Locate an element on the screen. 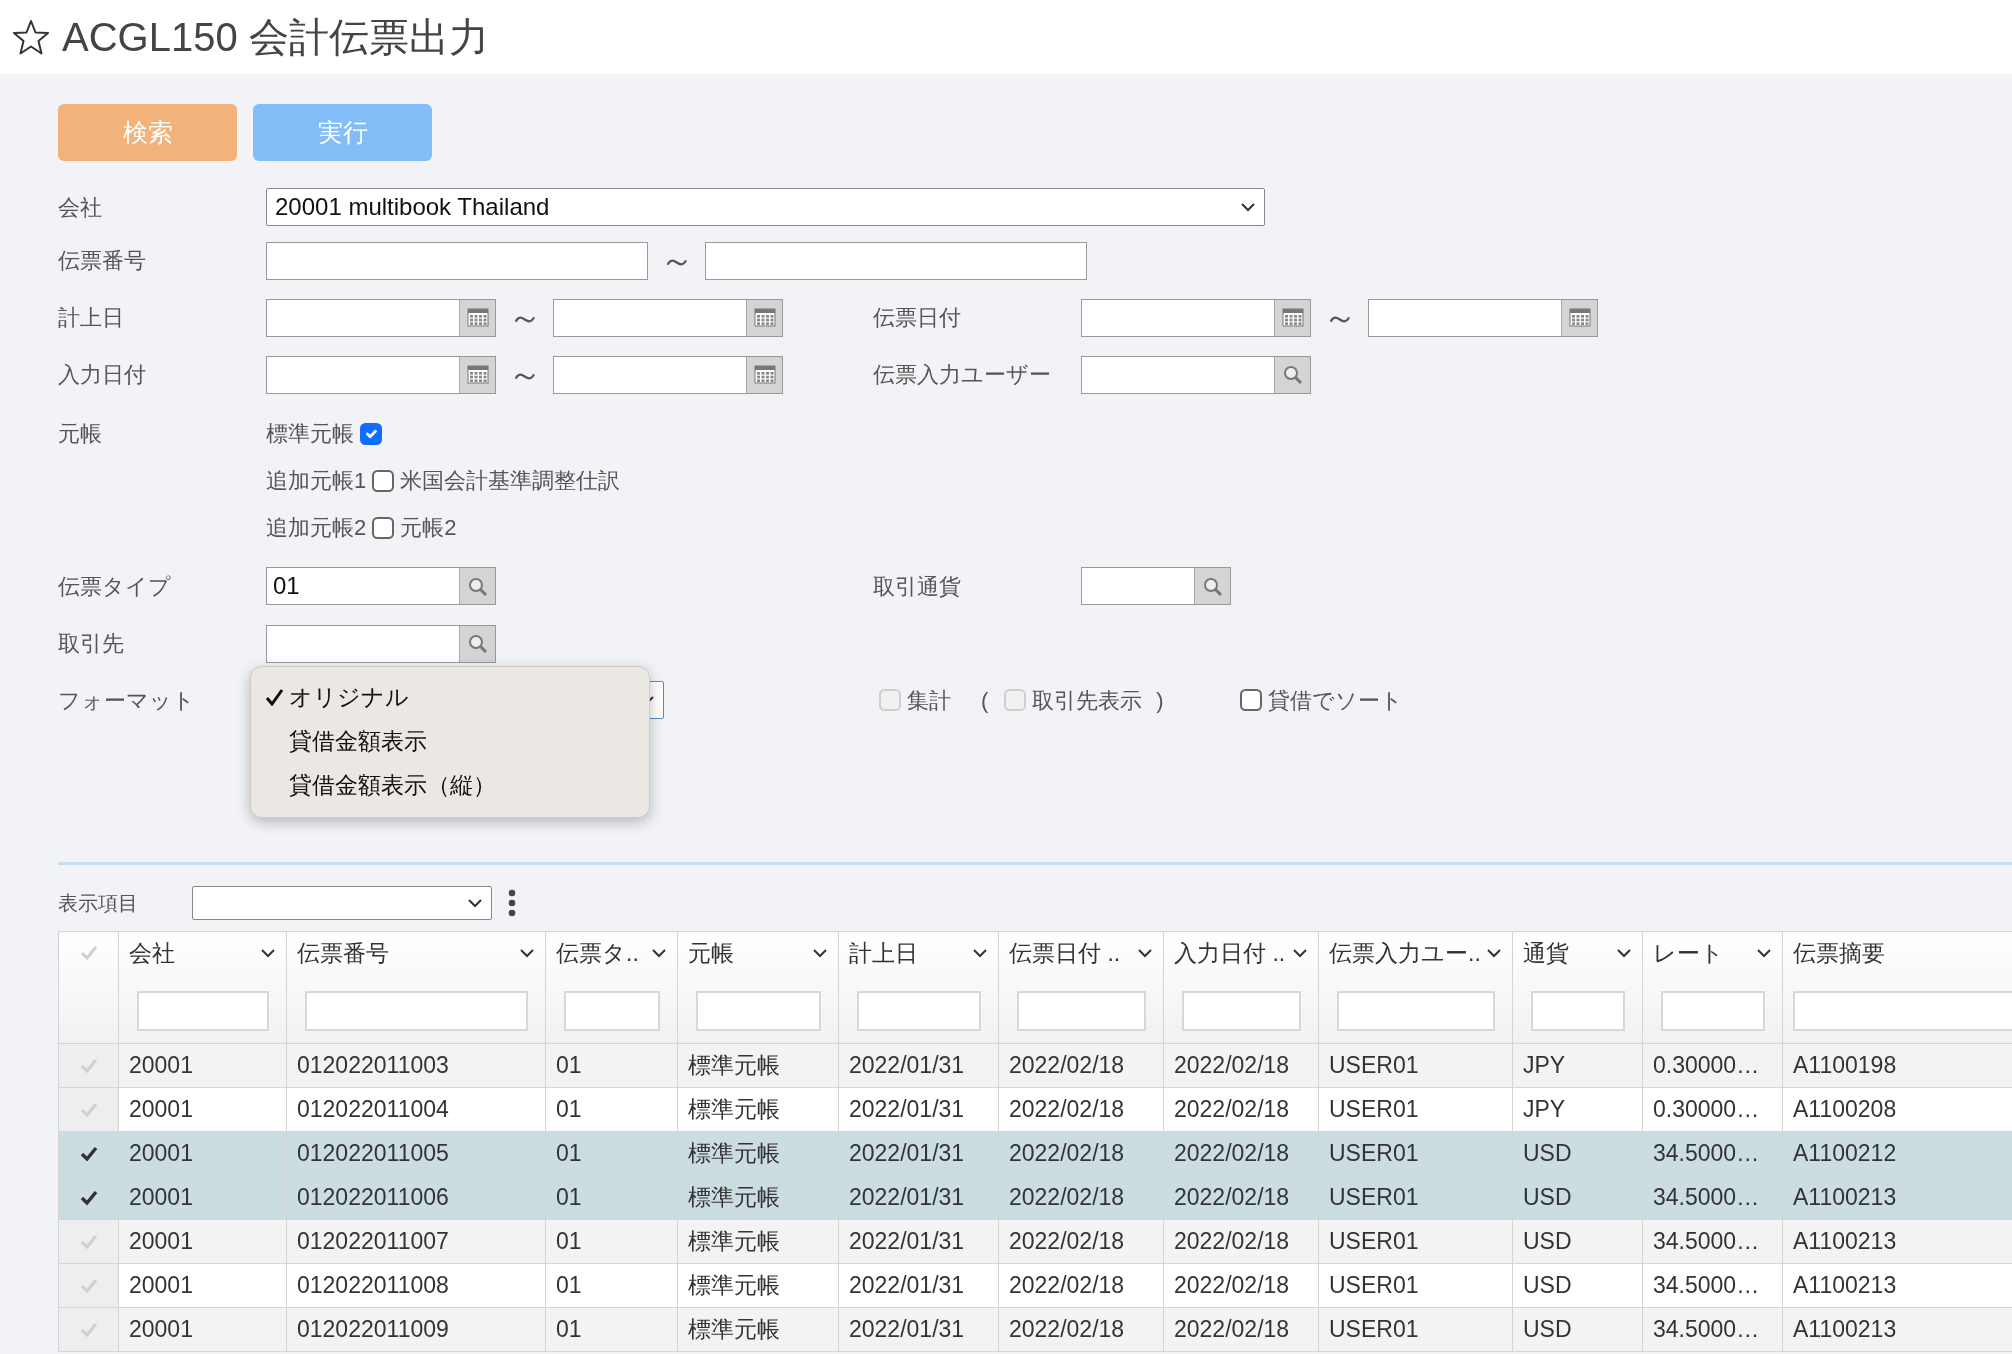  checkbox-label: 元帳2 is located at coordinates (428, 528).